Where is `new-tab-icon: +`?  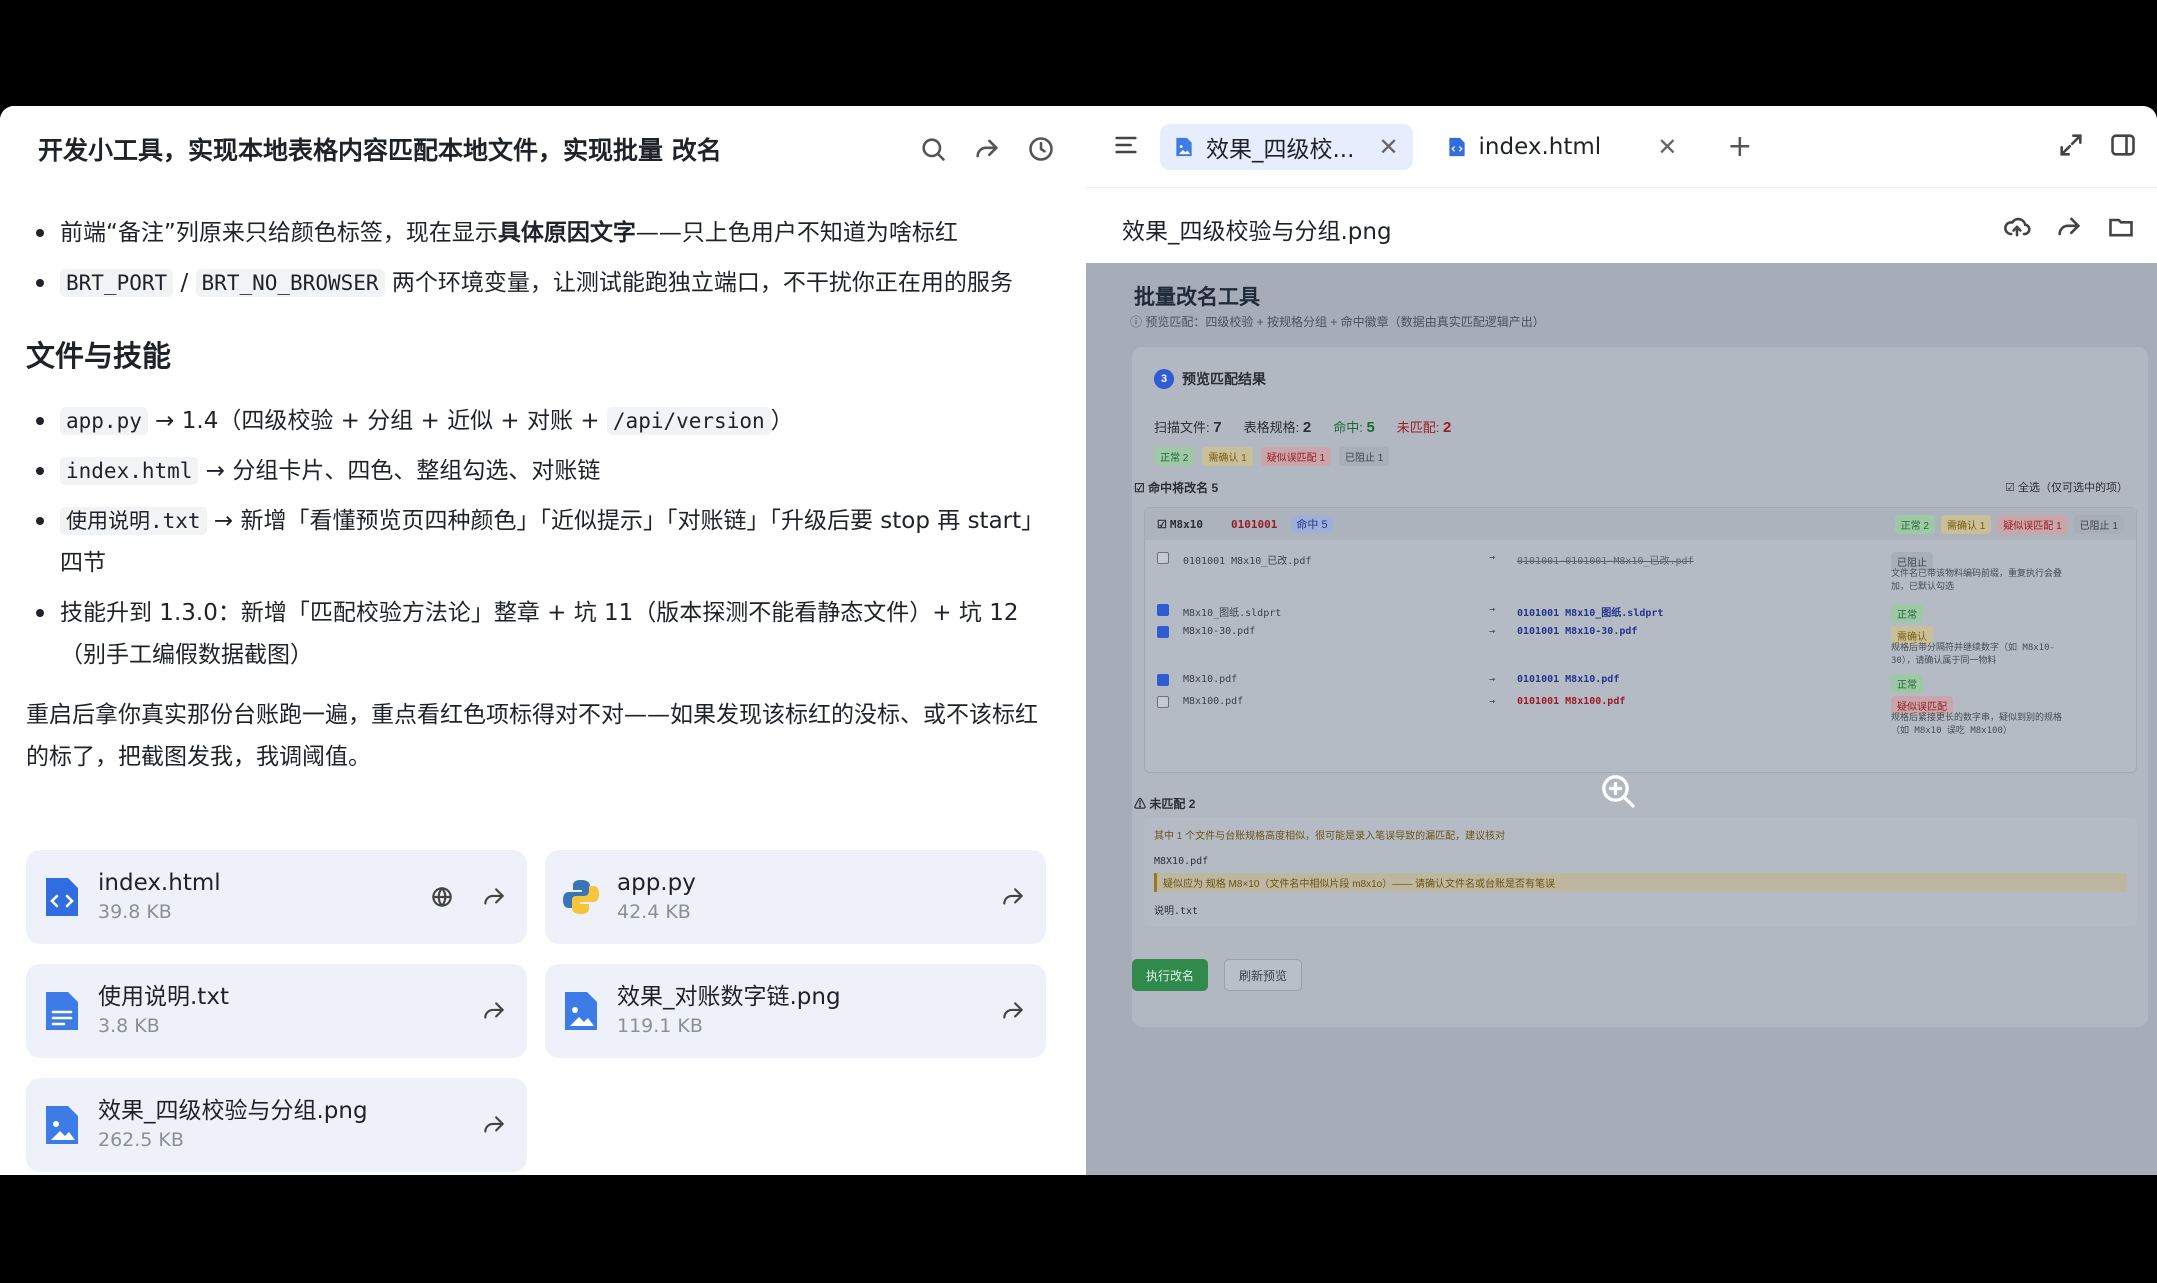 new-tab-icon: + is located at coordinates (1739, 146).